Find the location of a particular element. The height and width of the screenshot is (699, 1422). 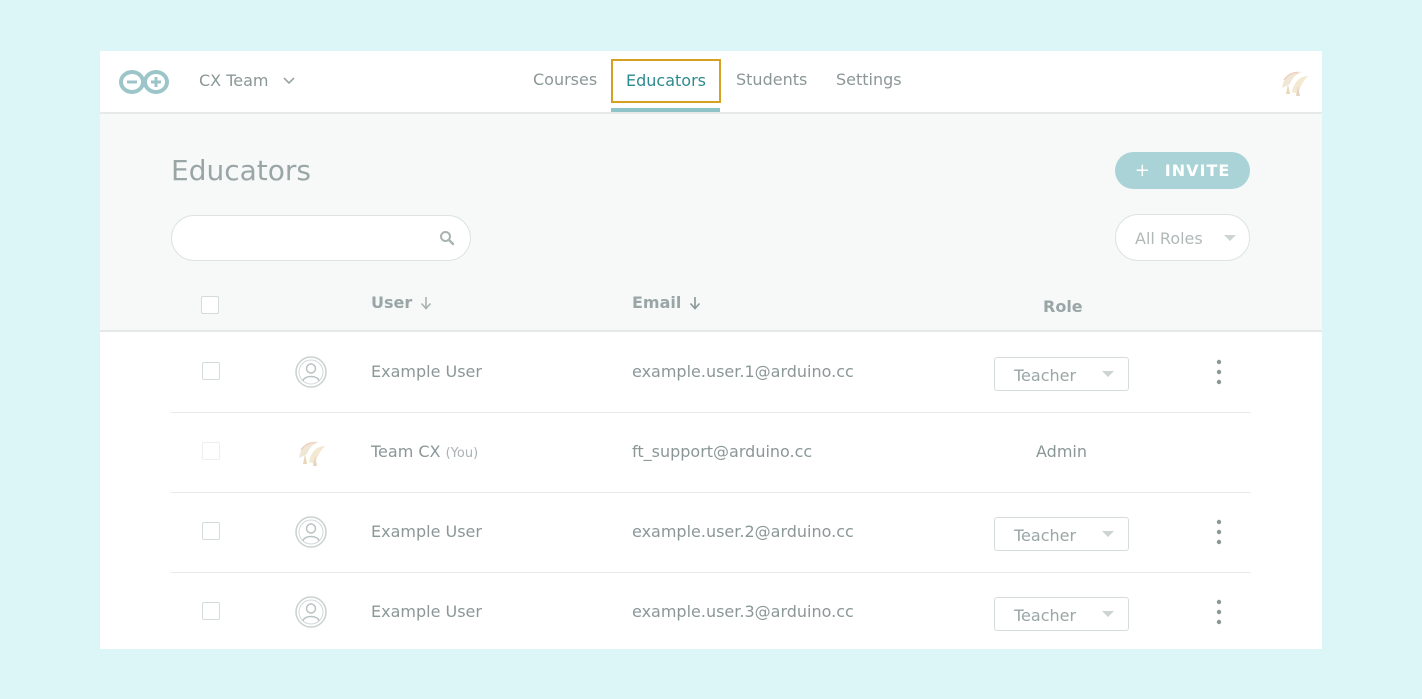

plus-icon: + is located at coordinates (1142, 170).